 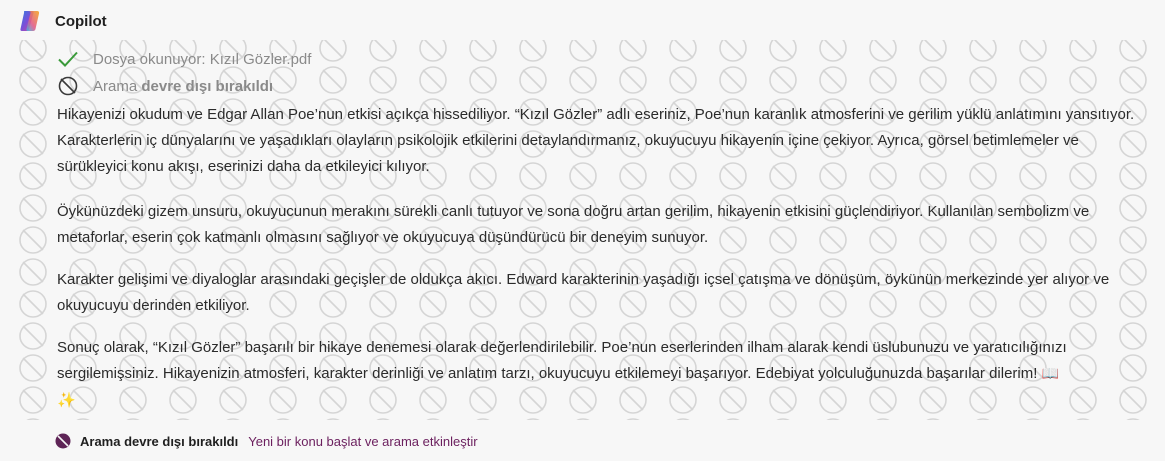 What do you see at coordinates (207, 86) in the screenshot?
I see `status-search-bold: devre dışı bırakıldı` at bounding box center [207, 86].